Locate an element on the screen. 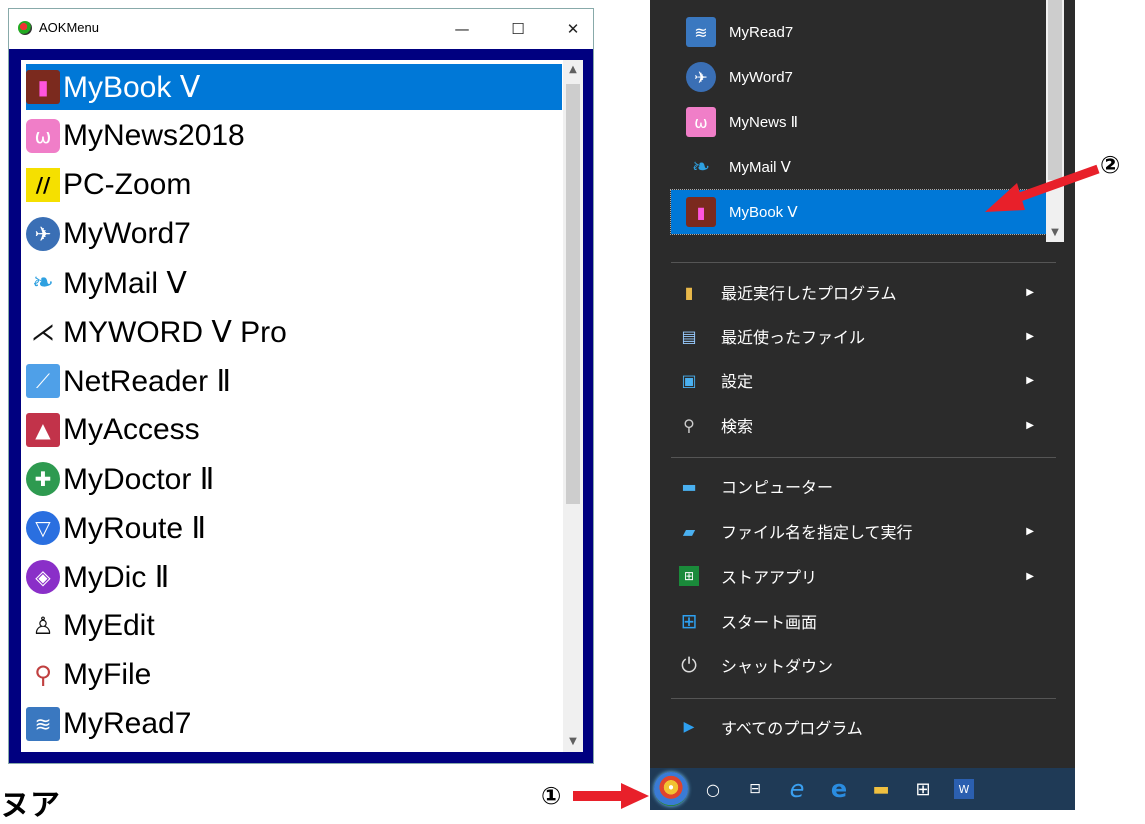 This screenshot has width=1145, height=824. list-item-myread7: ≋ MyRead7 is located at coordinates (294, 724).